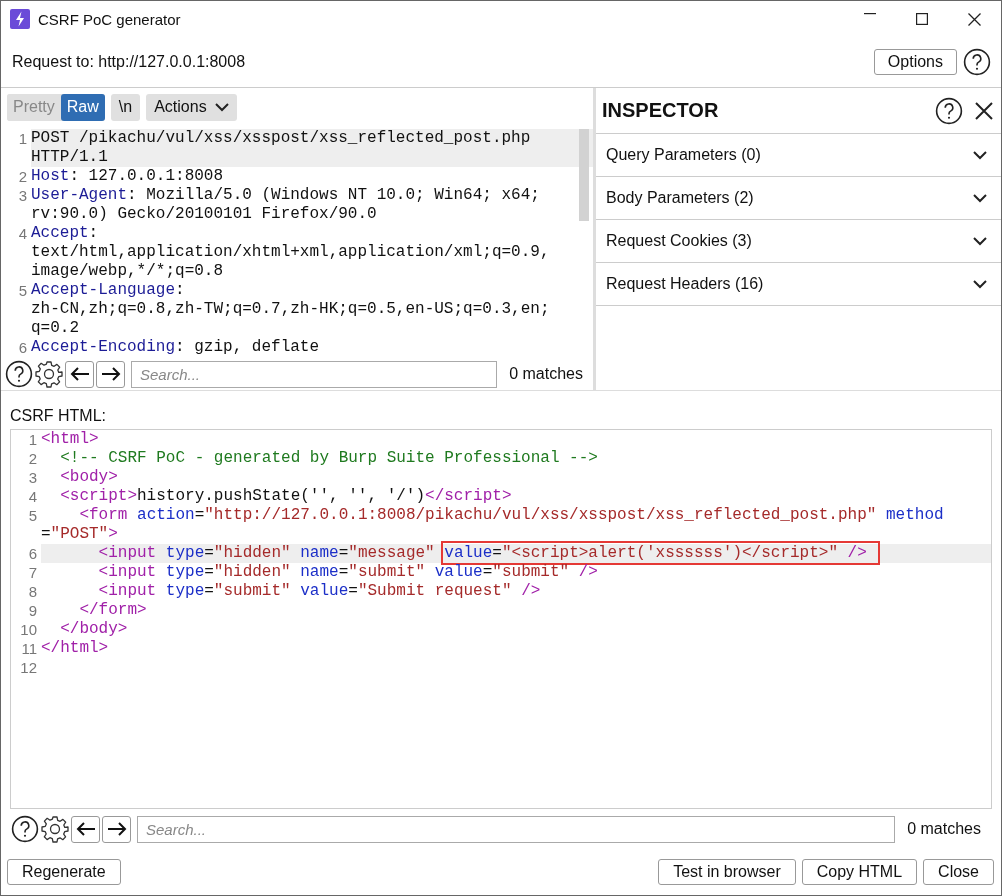 This screenshot has width=1002, height=896. I want to click on code-line: image/webp,*/*;q=0.8, so click(128, 271).